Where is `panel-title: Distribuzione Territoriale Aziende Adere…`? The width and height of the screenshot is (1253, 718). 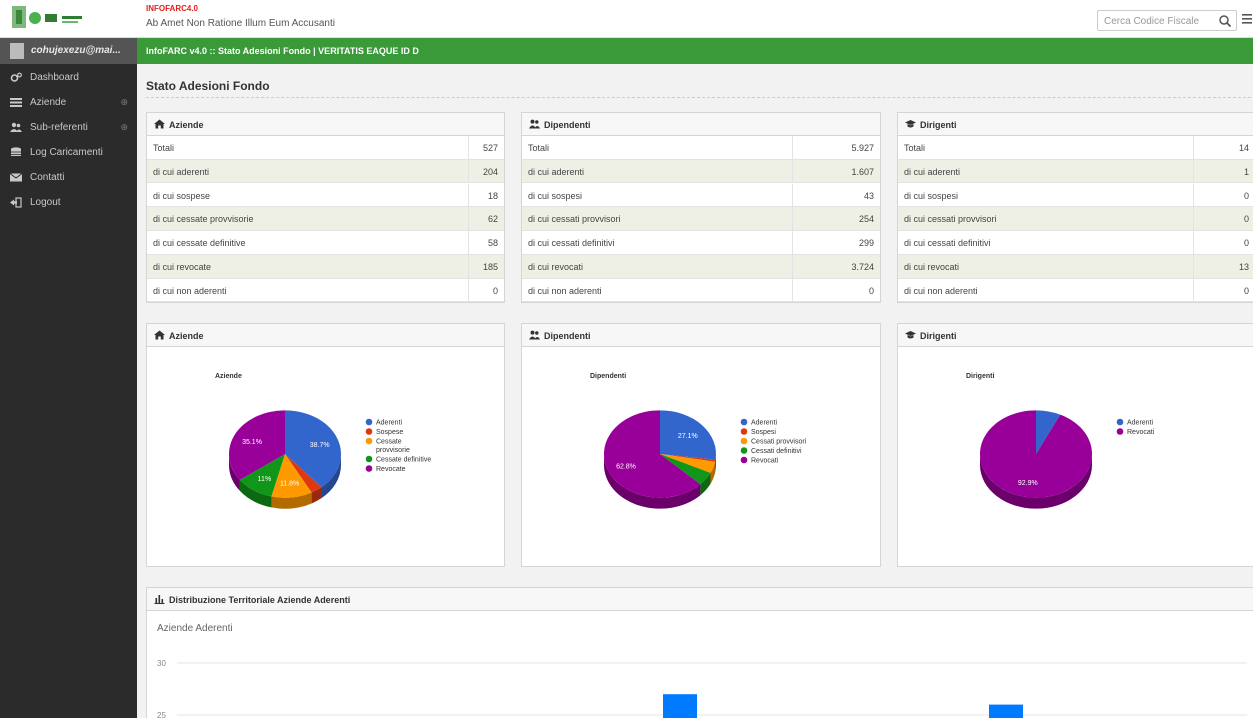 panel-title: Distribuzione Territoriale Aziende Adere… is located at coordinates (260, 600).